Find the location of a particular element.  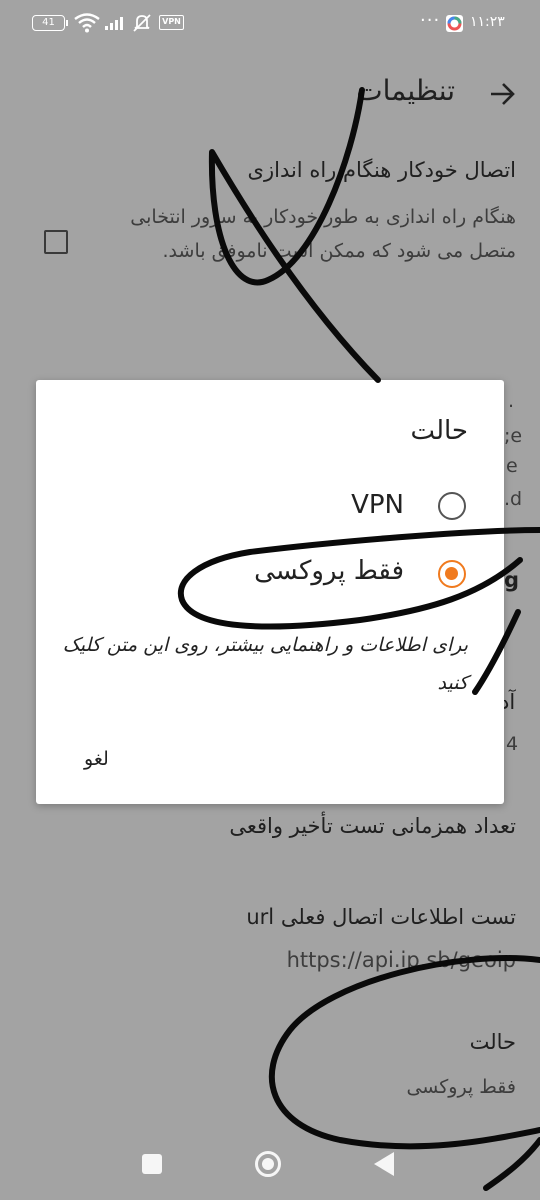

battery-icon: 41 is located at coordinates (50, 23).